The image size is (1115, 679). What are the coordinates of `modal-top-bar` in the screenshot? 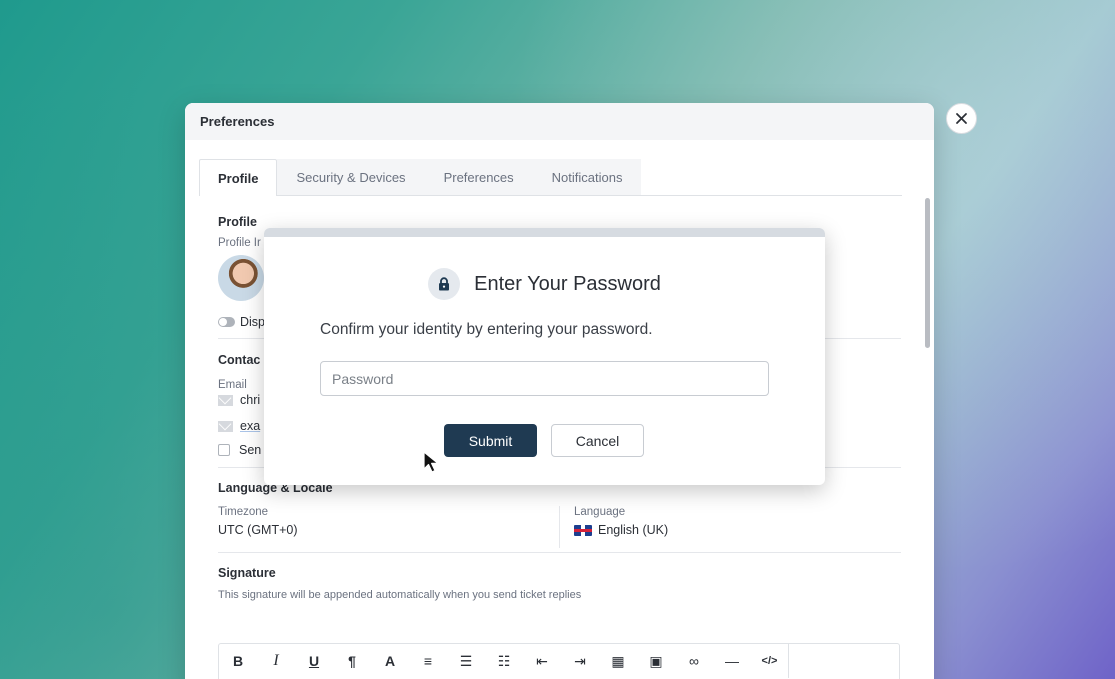 It's located at (544, 232).